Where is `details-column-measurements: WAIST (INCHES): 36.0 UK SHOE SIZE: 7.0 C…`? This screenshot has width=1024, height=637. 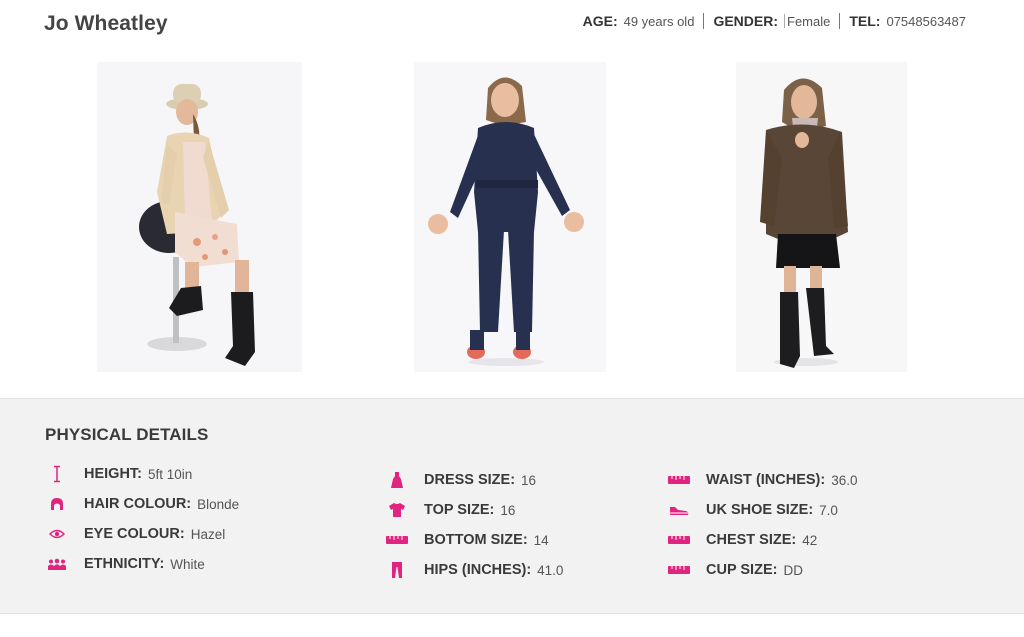 details-column-measurements: WAIST (INCHES): 36.0 UK SHOE SIZE: 7.0 C… is located at coordinates (762, 525).